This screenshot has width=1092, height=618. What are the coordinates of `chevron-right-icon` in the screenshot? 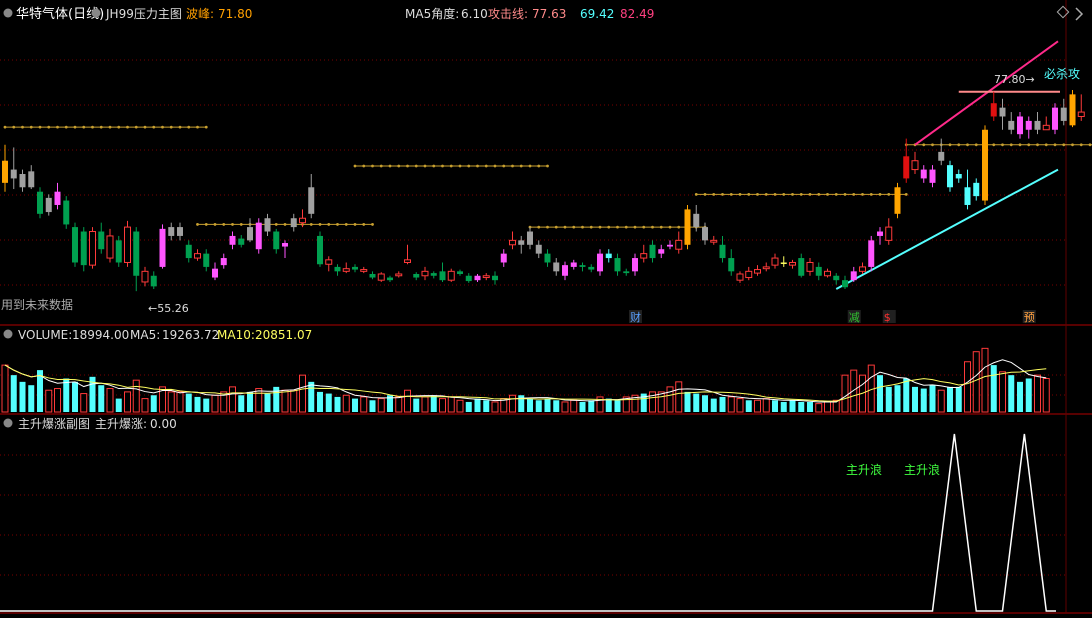 It's located at (1079, 14).